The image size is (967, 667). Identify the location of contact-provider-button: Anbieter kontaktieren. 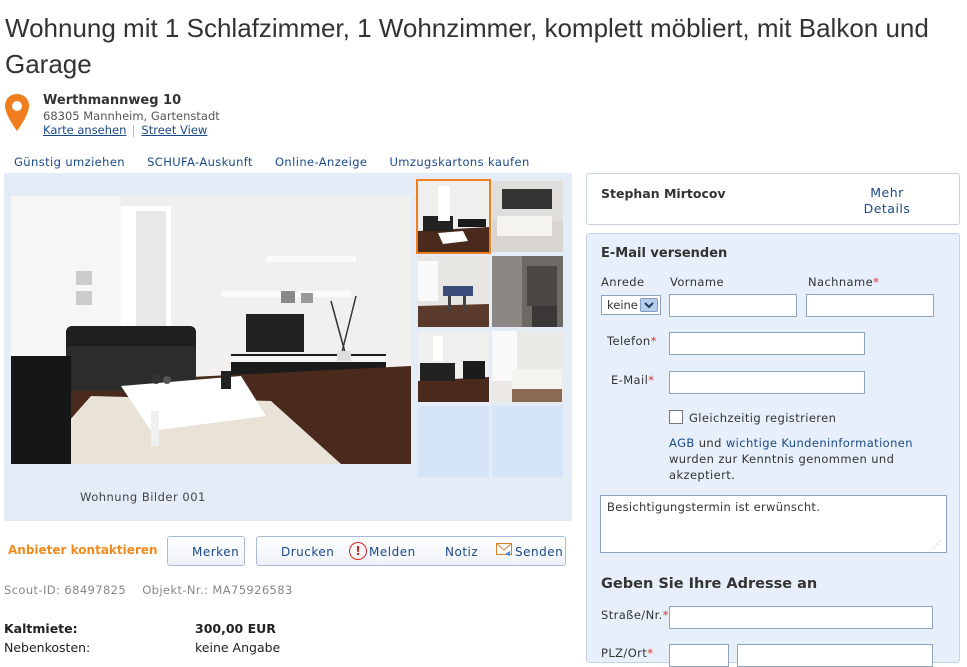
(83, 550).